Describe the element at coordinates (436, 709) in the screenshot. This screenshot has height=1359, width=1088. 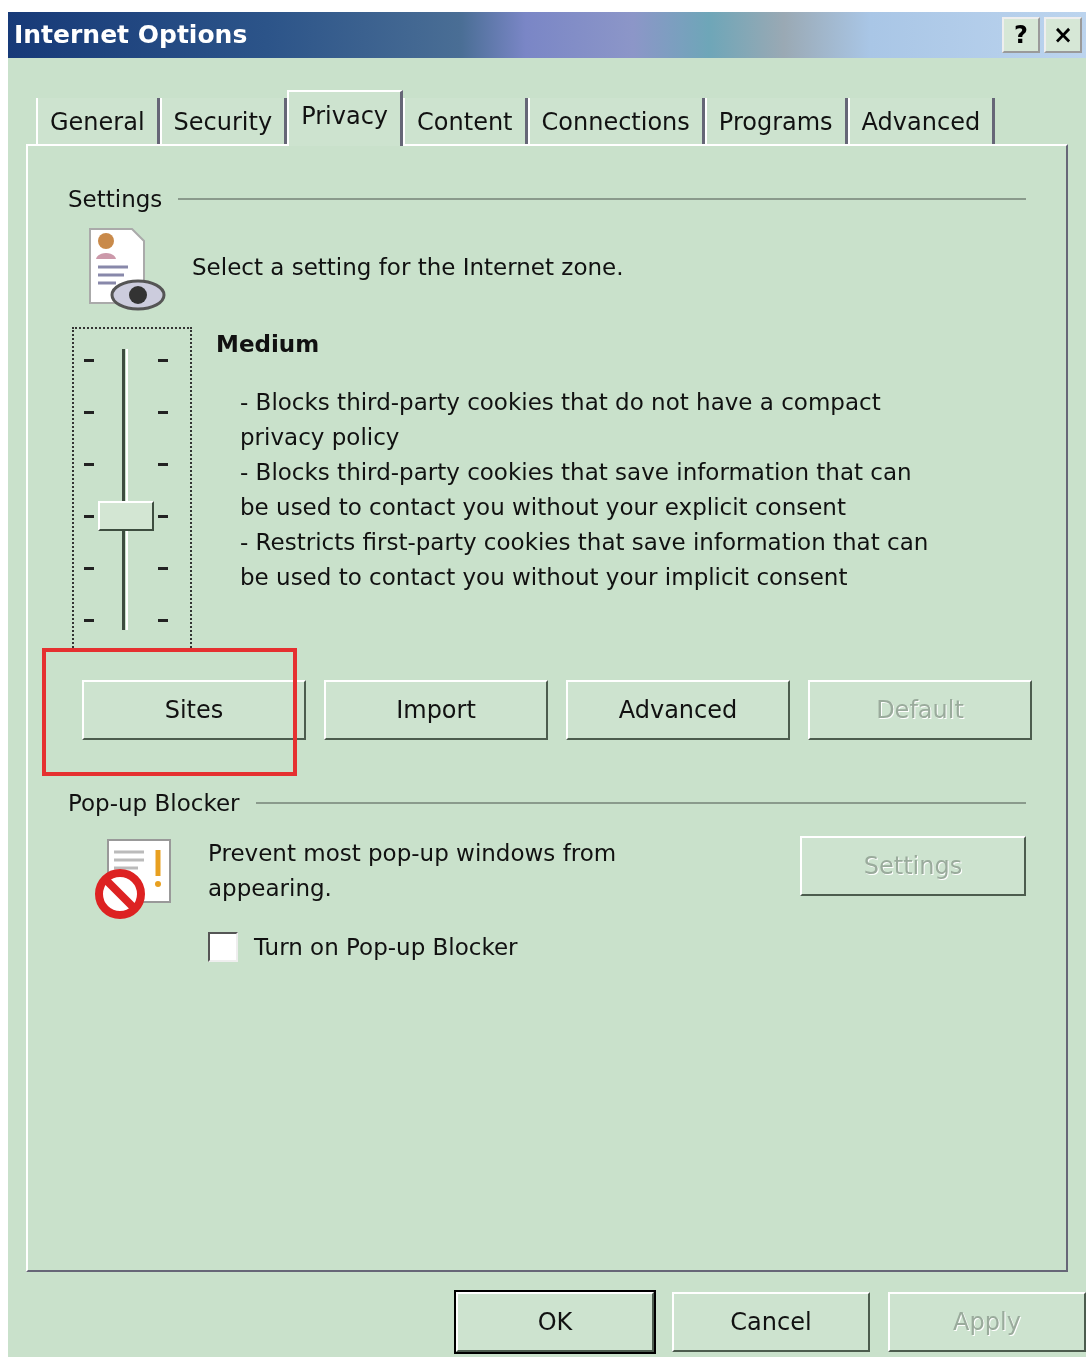
I see `button: Import` at that location.